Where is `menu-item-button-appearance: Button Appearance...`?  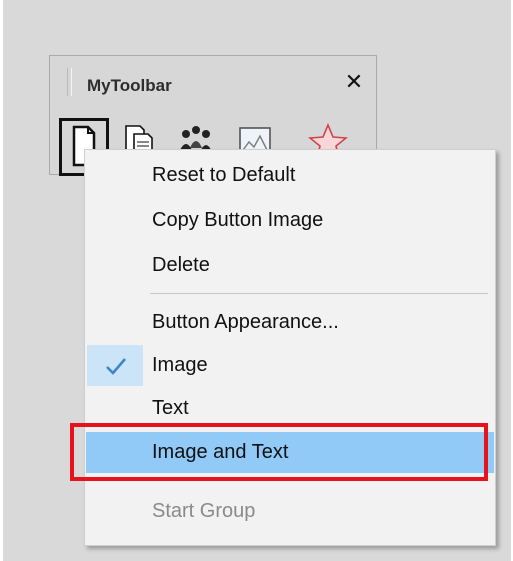
menu-item-button-appearance: Button Appearance... is located at coordinates (290, 322).